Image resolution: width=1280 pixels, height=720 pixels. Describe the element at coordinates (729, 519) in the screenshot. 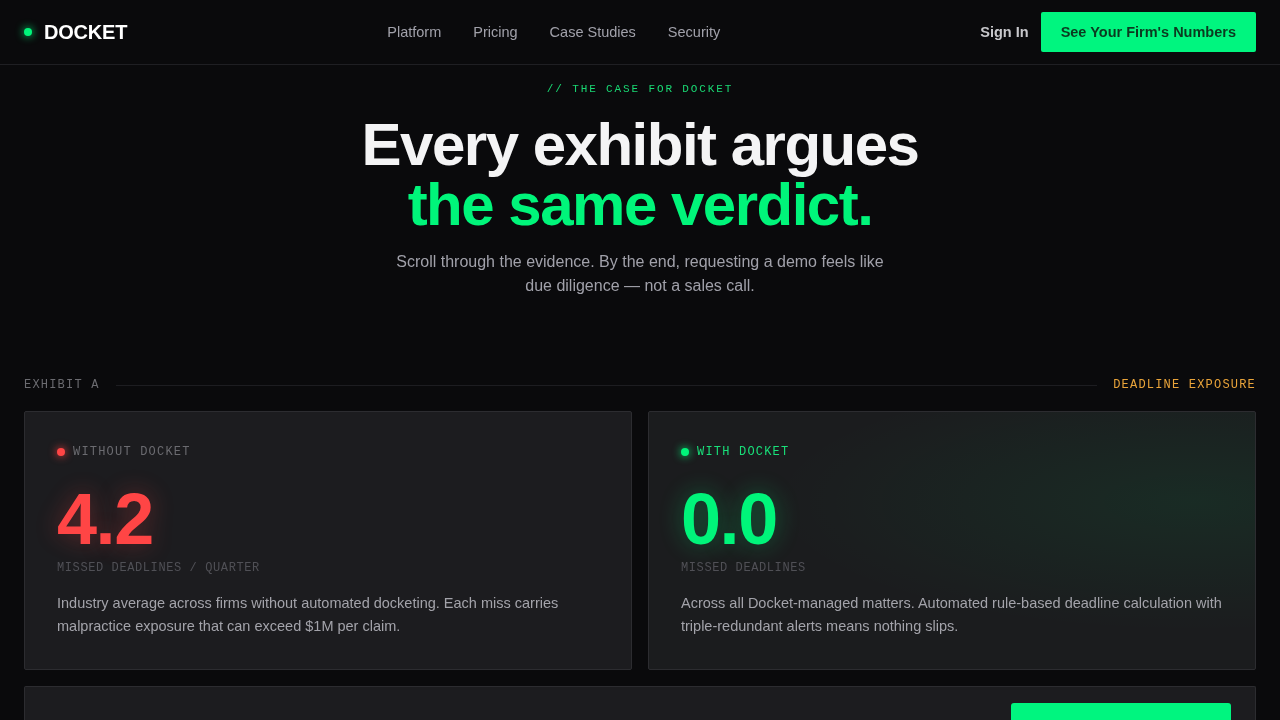

I see `stat-value: 0.0` at that location.